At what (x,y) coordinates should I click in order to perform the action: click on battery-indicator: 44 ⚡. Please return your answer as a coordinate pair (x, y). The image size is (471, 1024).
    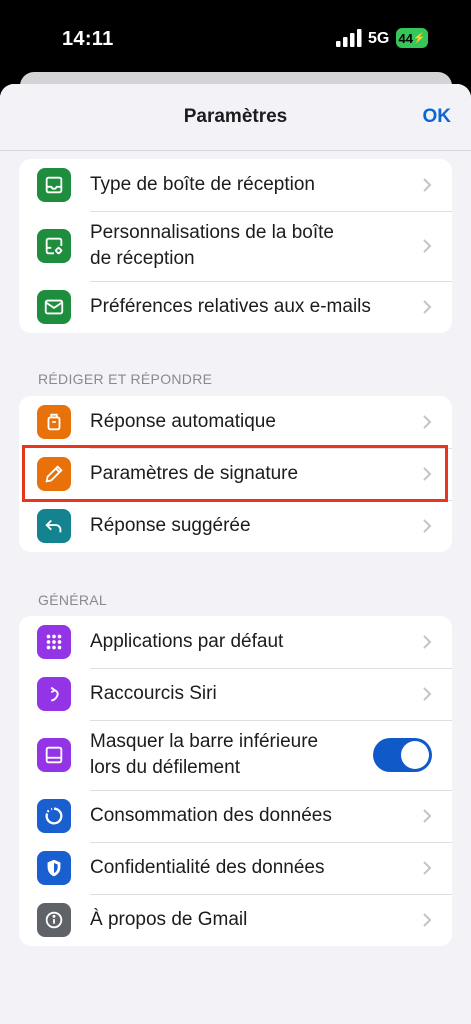
    Looking at the image, I should click on (412, 38).